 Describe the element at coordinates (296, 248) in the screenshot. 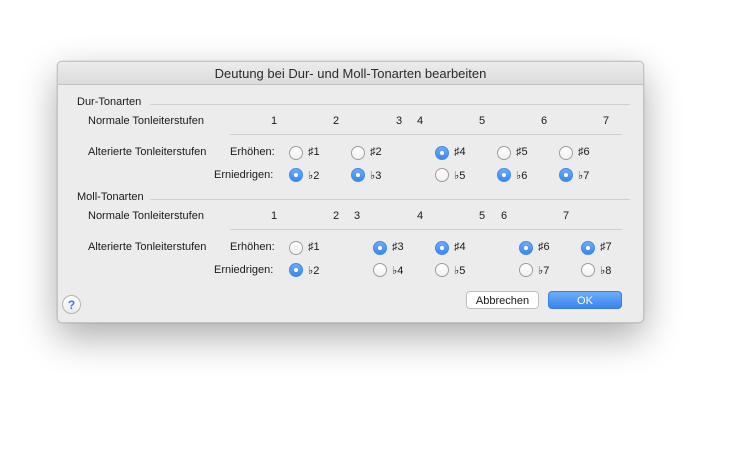

I see `minor-raise-sharp-1-radio` at that location.